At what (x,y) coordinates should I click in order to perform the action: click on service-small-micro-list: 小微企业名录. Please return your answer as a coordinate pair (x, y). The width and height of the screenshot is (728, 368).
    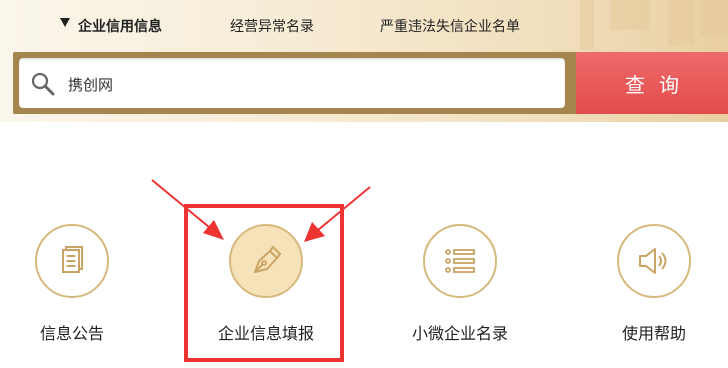
    Looking at the image, I should click on (460, 284).